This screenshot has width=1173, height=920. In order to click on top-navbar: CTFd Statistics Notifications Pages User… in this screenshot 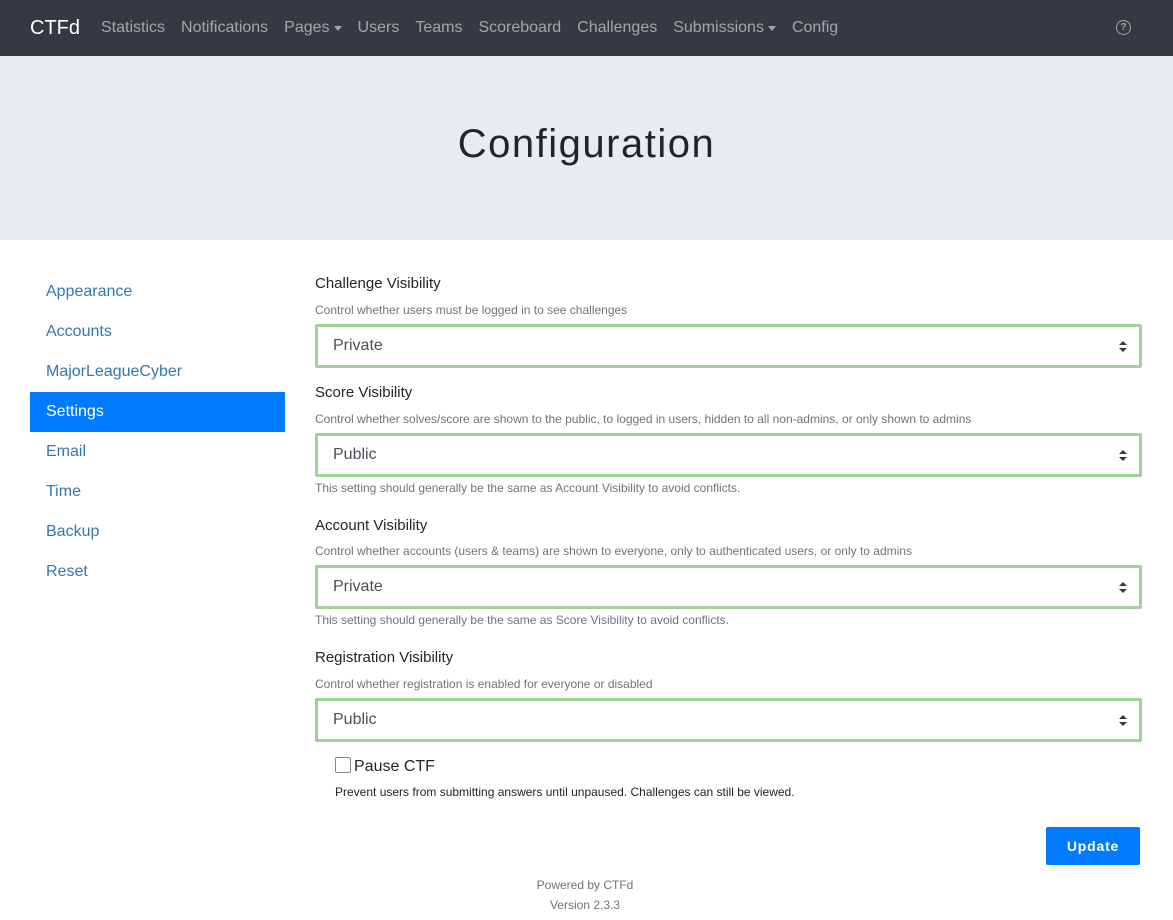, I will do `click(586, 28)`.